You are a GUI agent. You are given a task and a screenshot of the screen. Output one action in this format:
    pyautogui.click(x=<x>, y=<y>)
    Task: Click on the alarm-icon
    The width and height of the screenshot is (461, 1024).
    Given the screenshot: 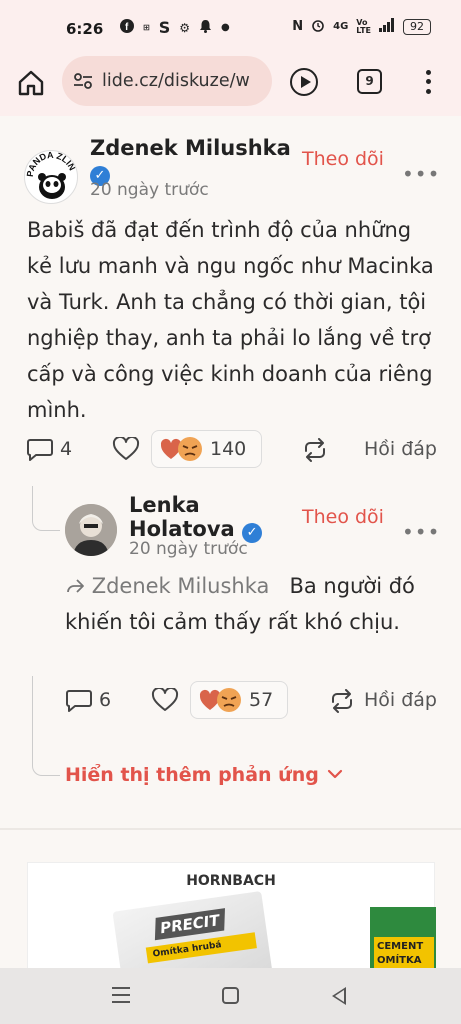 What is the action you would take?
    pyautogui.click(x=318, y=26)
    